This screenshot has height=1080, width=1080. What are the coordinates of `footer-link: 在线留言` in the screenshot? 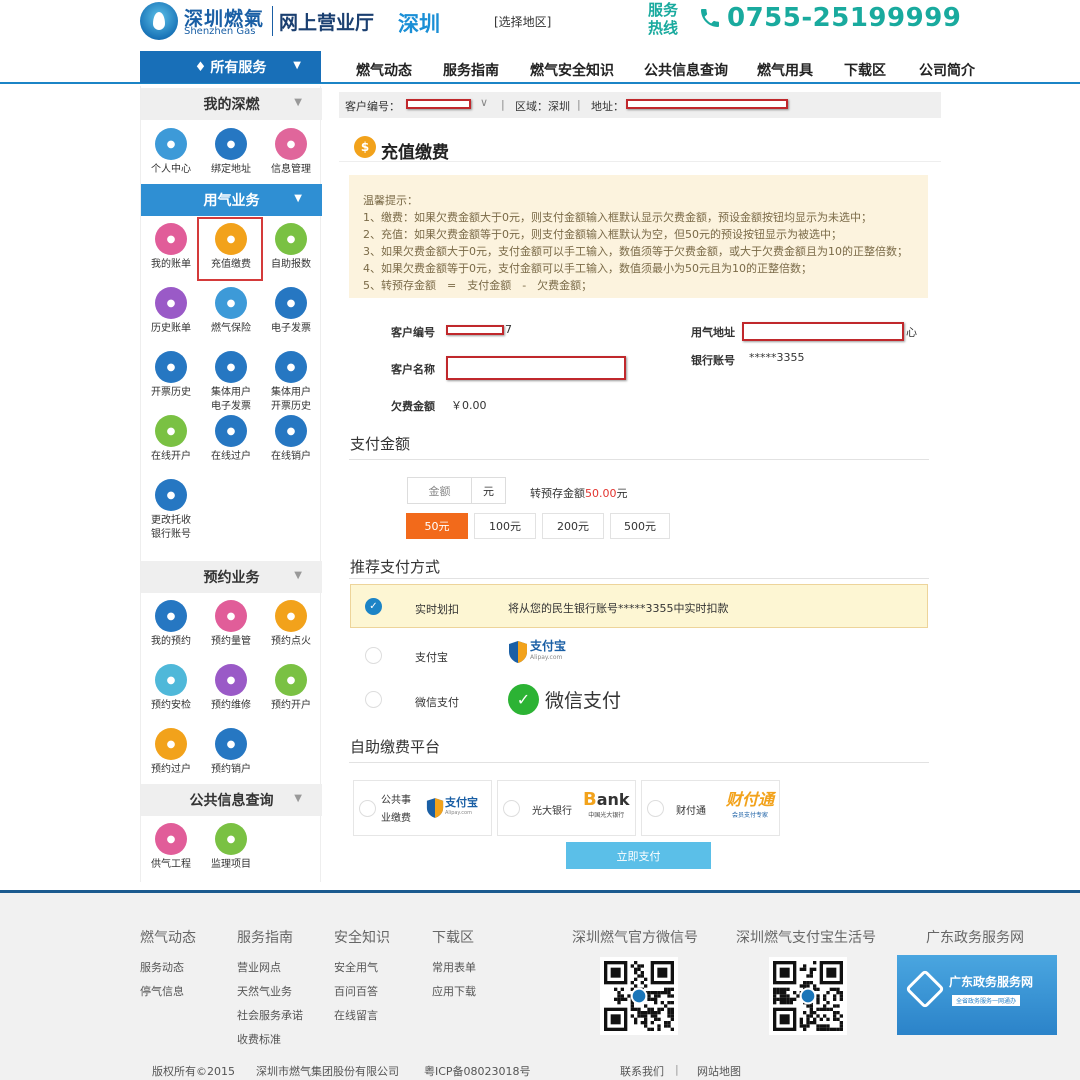 It's located at (356, 1015).